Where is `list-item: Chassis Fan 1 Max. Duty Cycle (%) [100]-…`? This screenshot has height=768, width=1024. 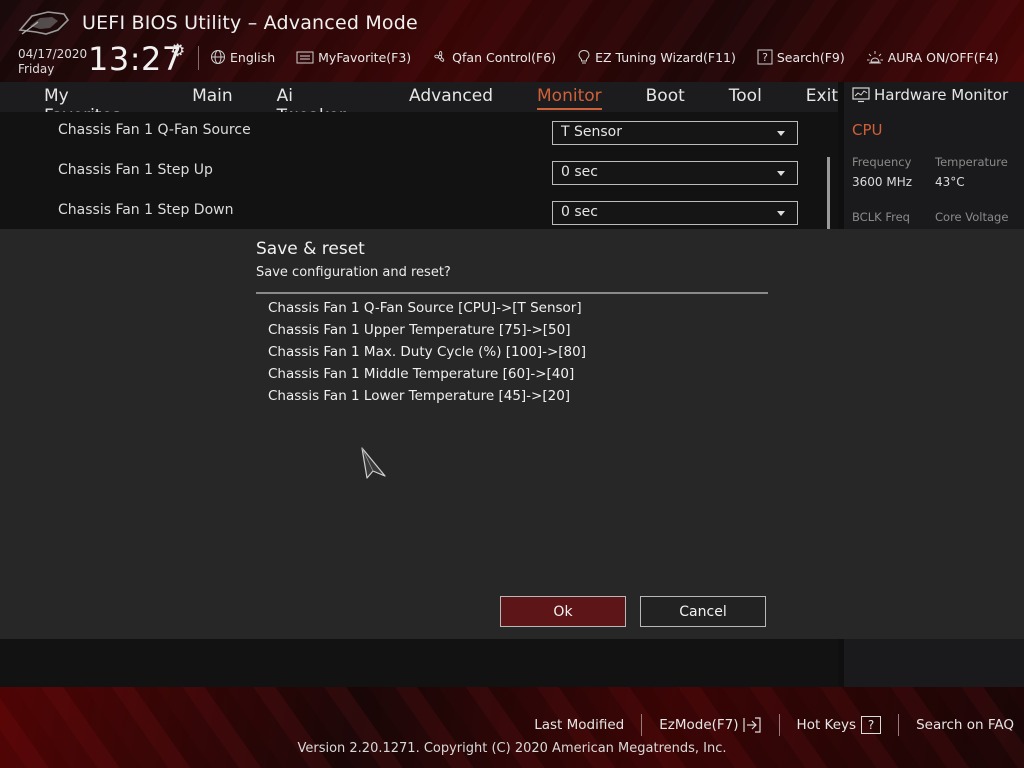
list-item: Chassis Fan 1 Max. Duty Cycle (%) [100]-… is located at coordinates (427, 352).